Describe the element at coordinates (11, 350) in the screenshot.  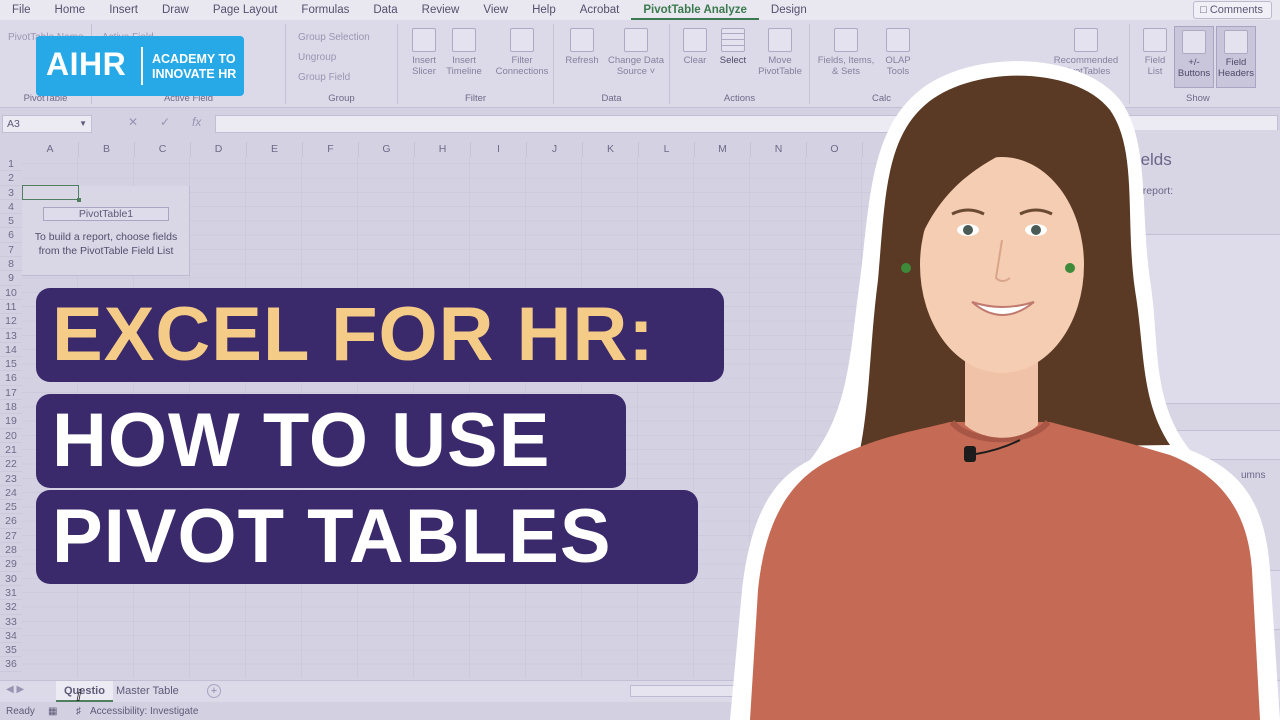
I see `row-header-14: 14` at that location.